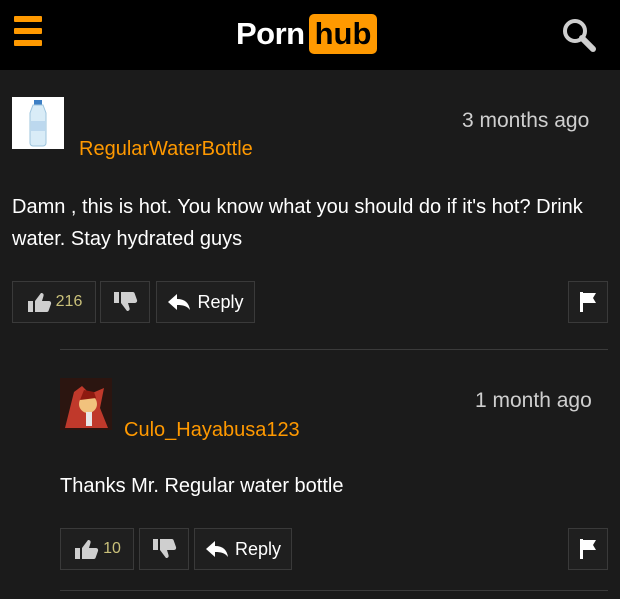 The image size is (620, 599). I want to click on comment-timestamp: 1 month ago, so click(533, 400).